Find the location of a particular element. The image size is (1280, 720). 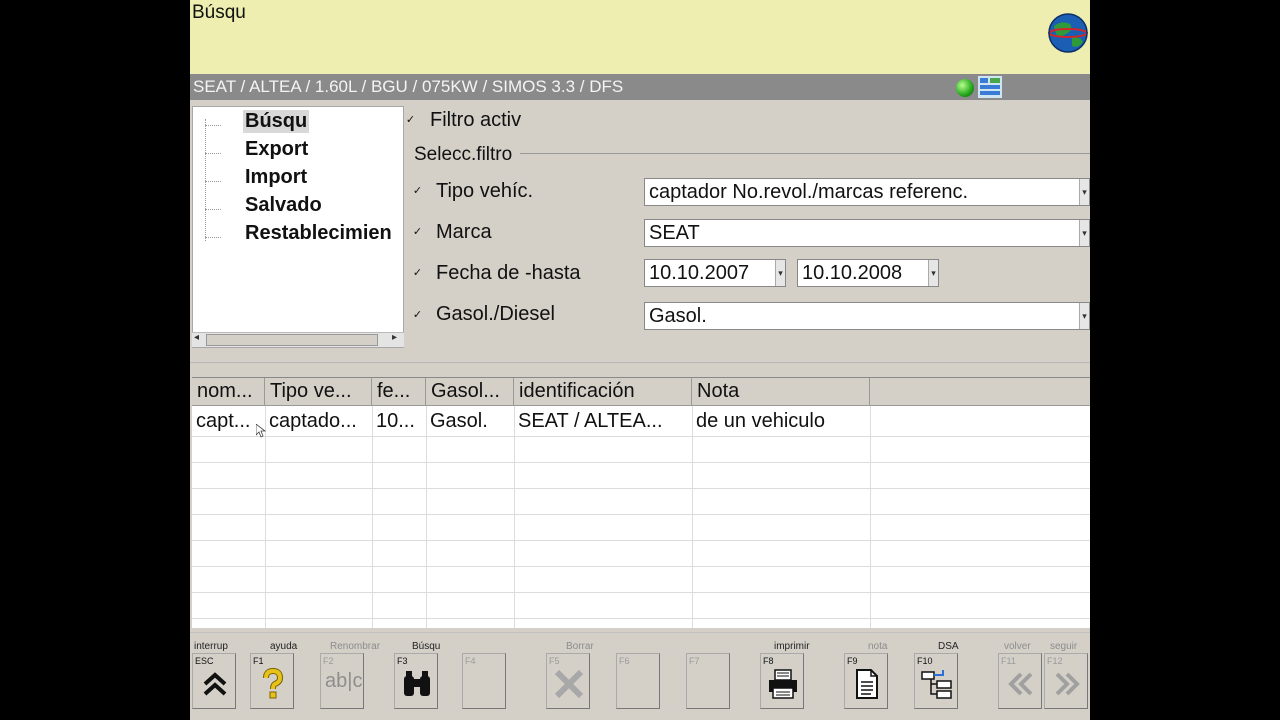

tipo-checkbox: ✓ is located at coordinates (417, 191).